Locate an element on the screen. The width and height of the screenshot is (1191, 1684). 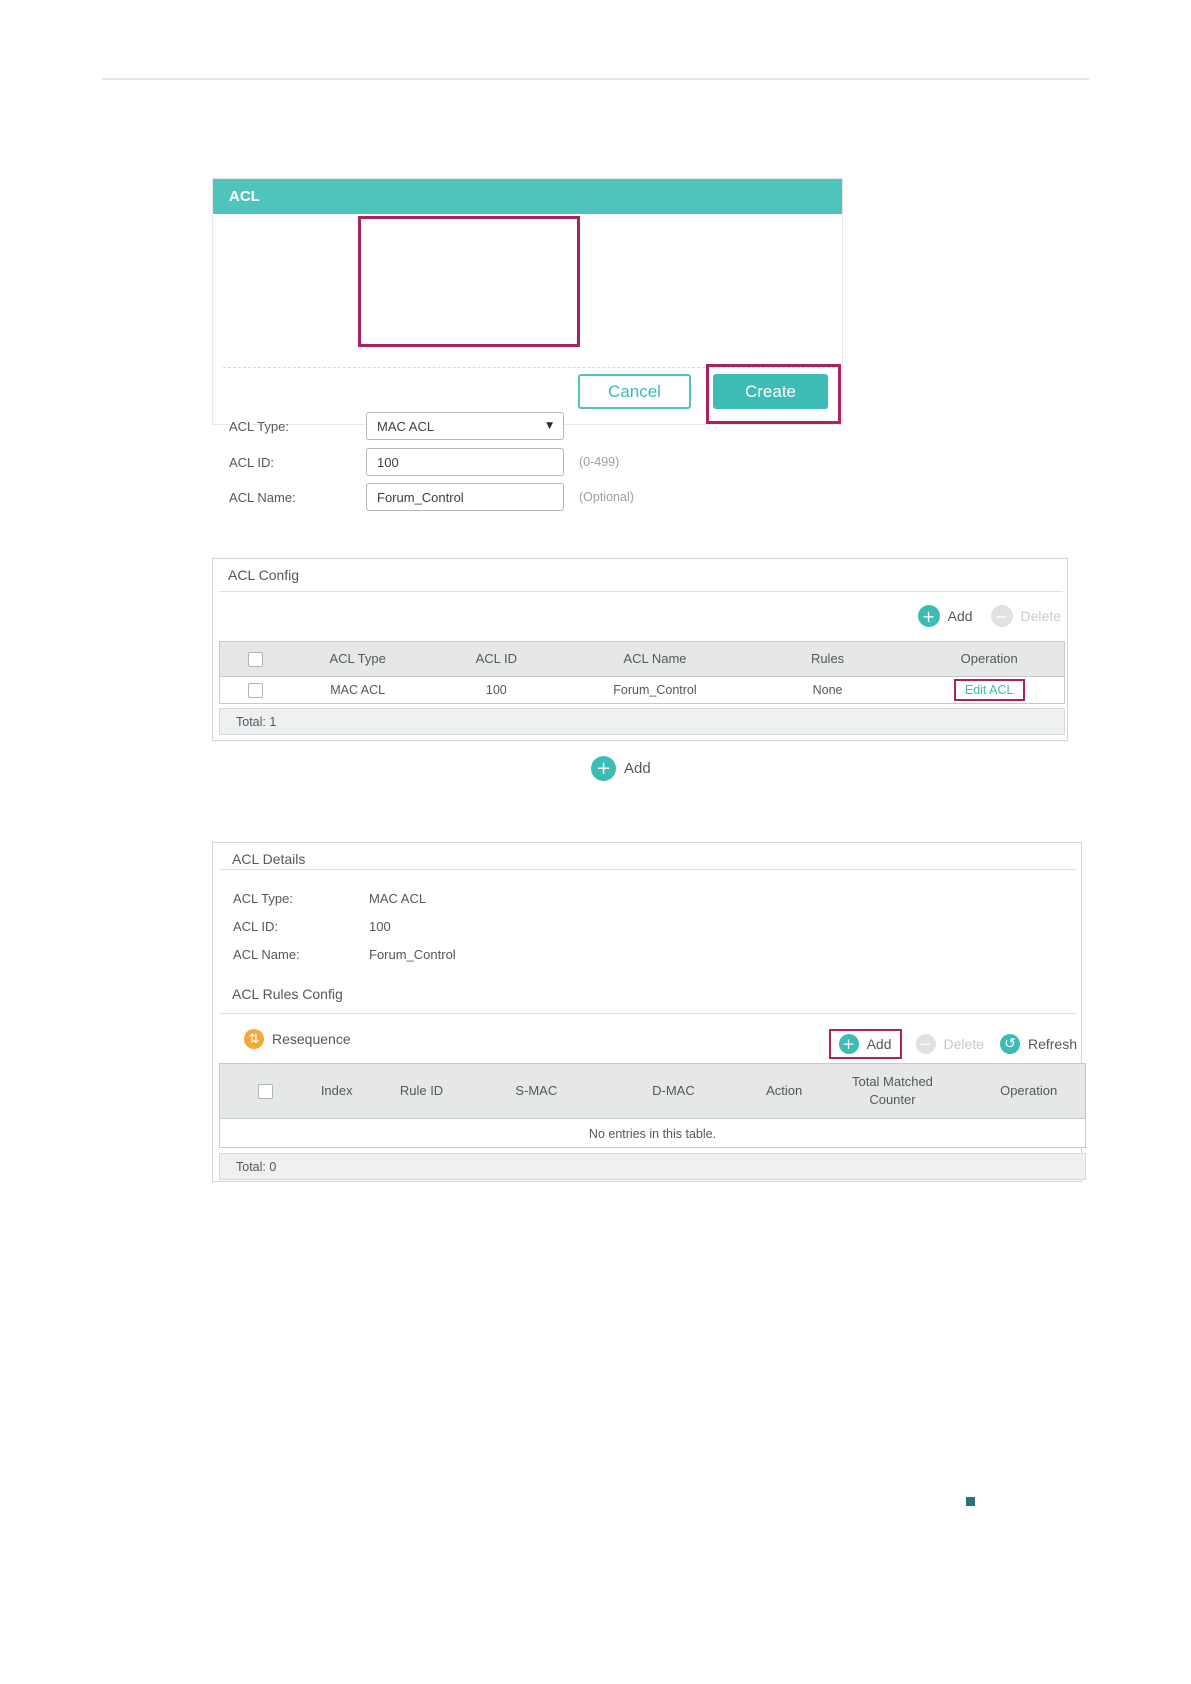
row-select-cell is located at coordinates (256, 690).